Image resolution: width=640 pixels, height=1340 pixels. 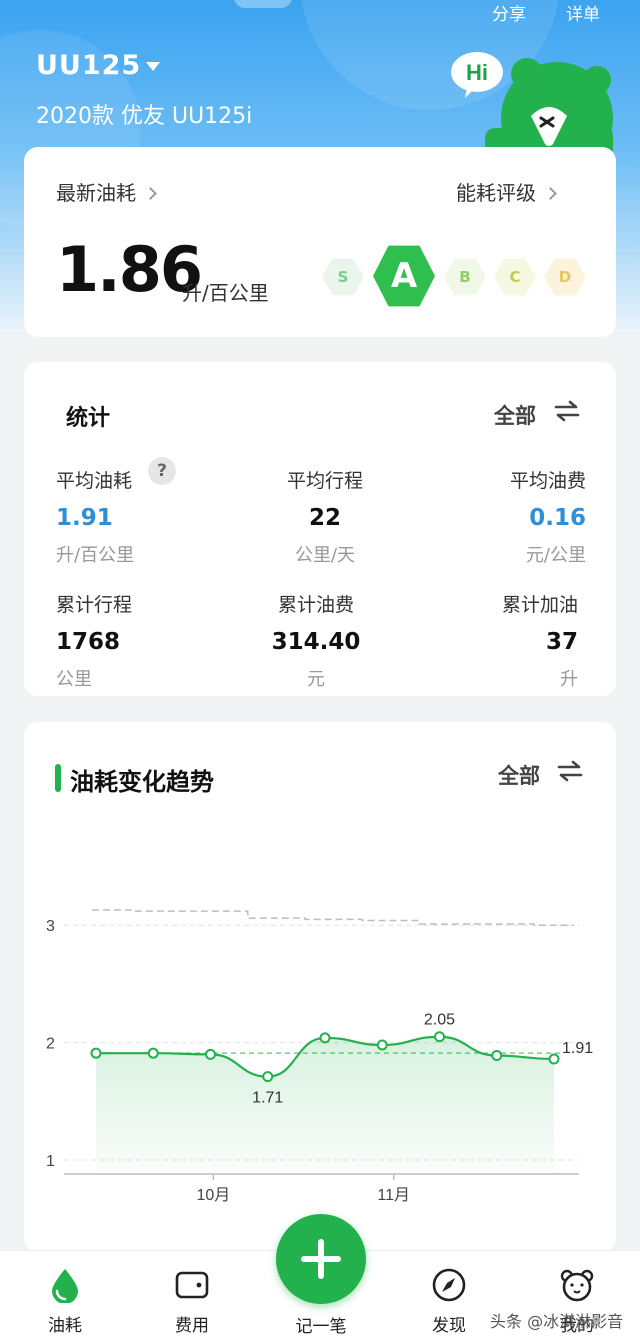 I want to click on nav-label: 费用, so click(x=192, y=1326).